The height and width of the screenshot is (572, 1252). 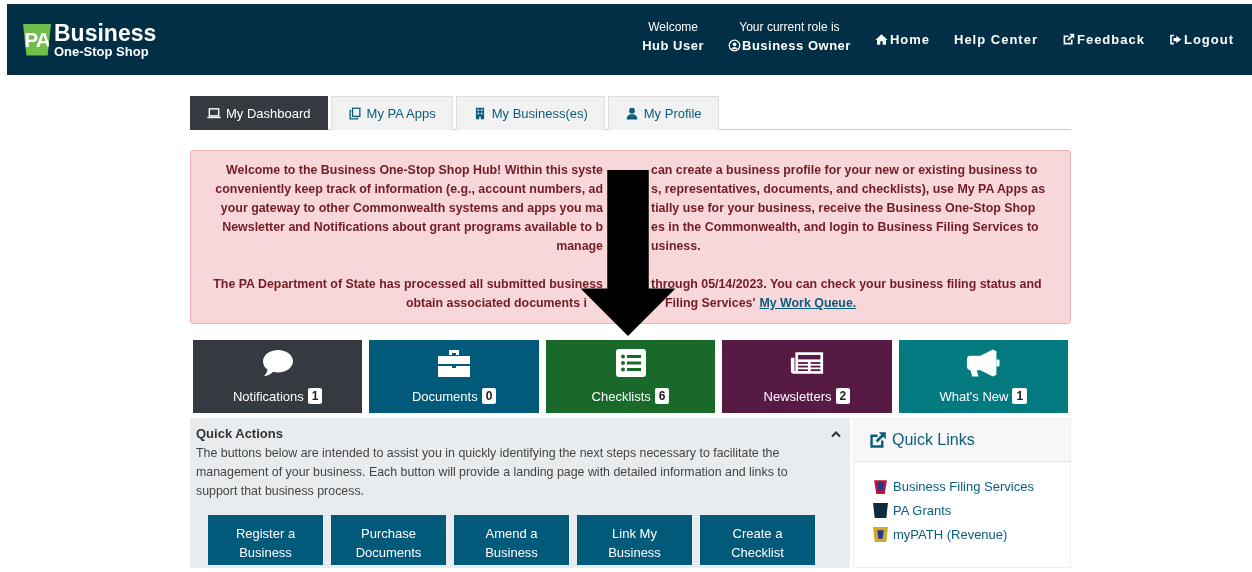 What do you see at coordinates (880, 486) in the screenshot?
I see `flag-emblem-icon` at bounding box center [880, 486].